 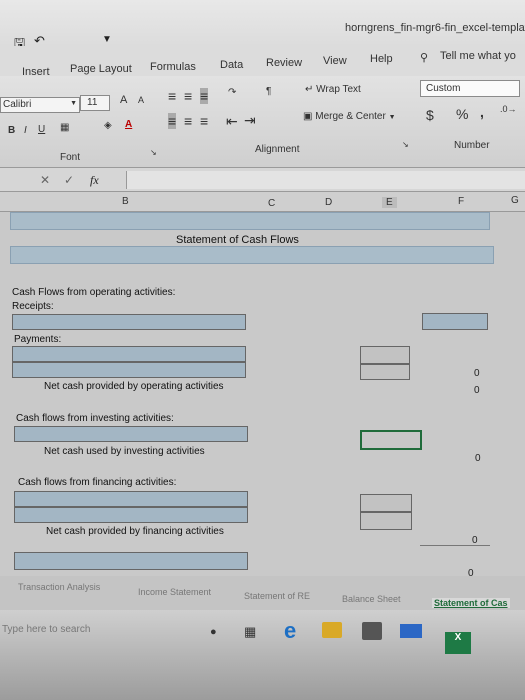 What do you see at coordinates (92, 102) in the screenshot?
I see `font-size-value: 11` at bounding box center [92, 102].